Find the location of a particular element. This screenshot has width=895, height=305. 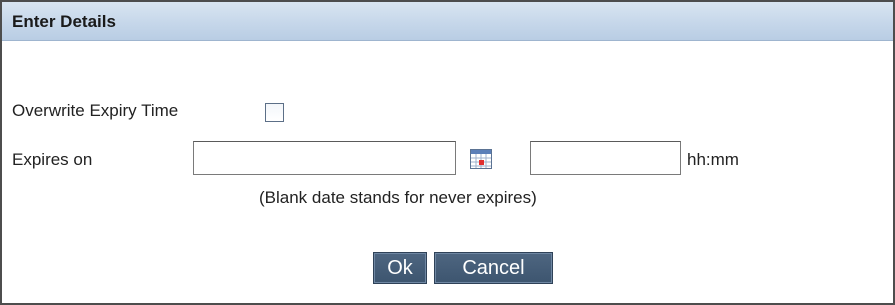

expiry-date-input is located at coordinates (324, 158).